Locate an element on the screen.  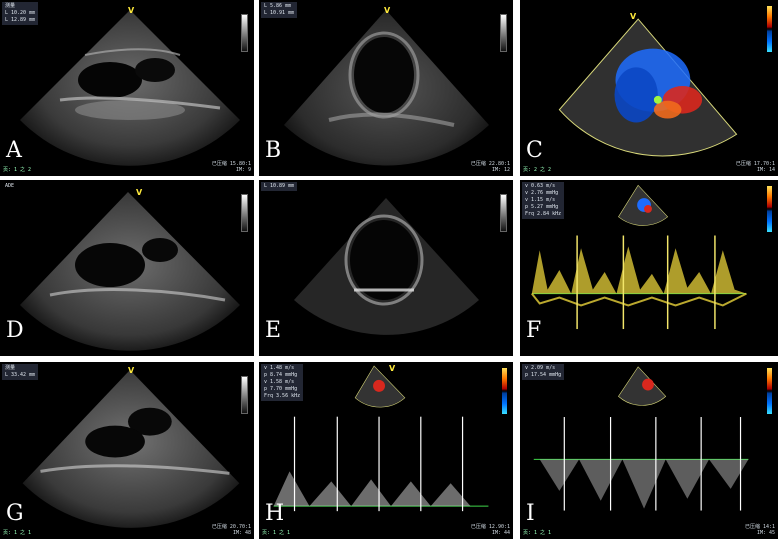
measurement-readout: 测量 L 10.20 mm L 12.89 mm is located at coordinates (20, 13).